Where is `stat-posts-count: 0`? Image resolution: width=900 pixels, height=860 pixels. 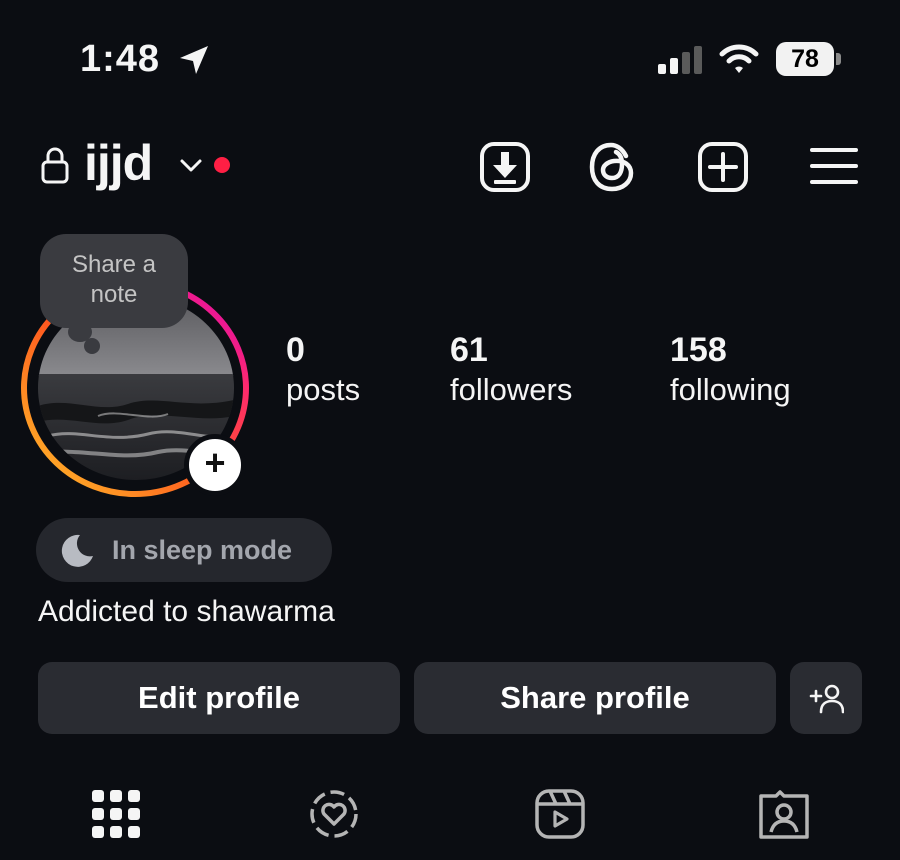
stat-posts-count: 0 is located at coordinates (295, 350).